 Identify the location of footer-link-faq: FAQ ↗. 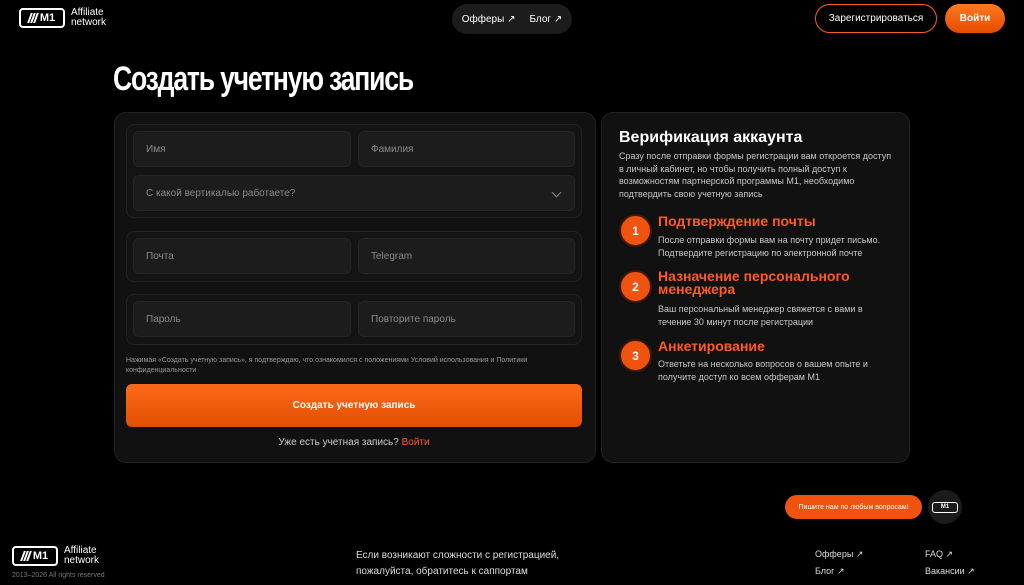
(939, 554).